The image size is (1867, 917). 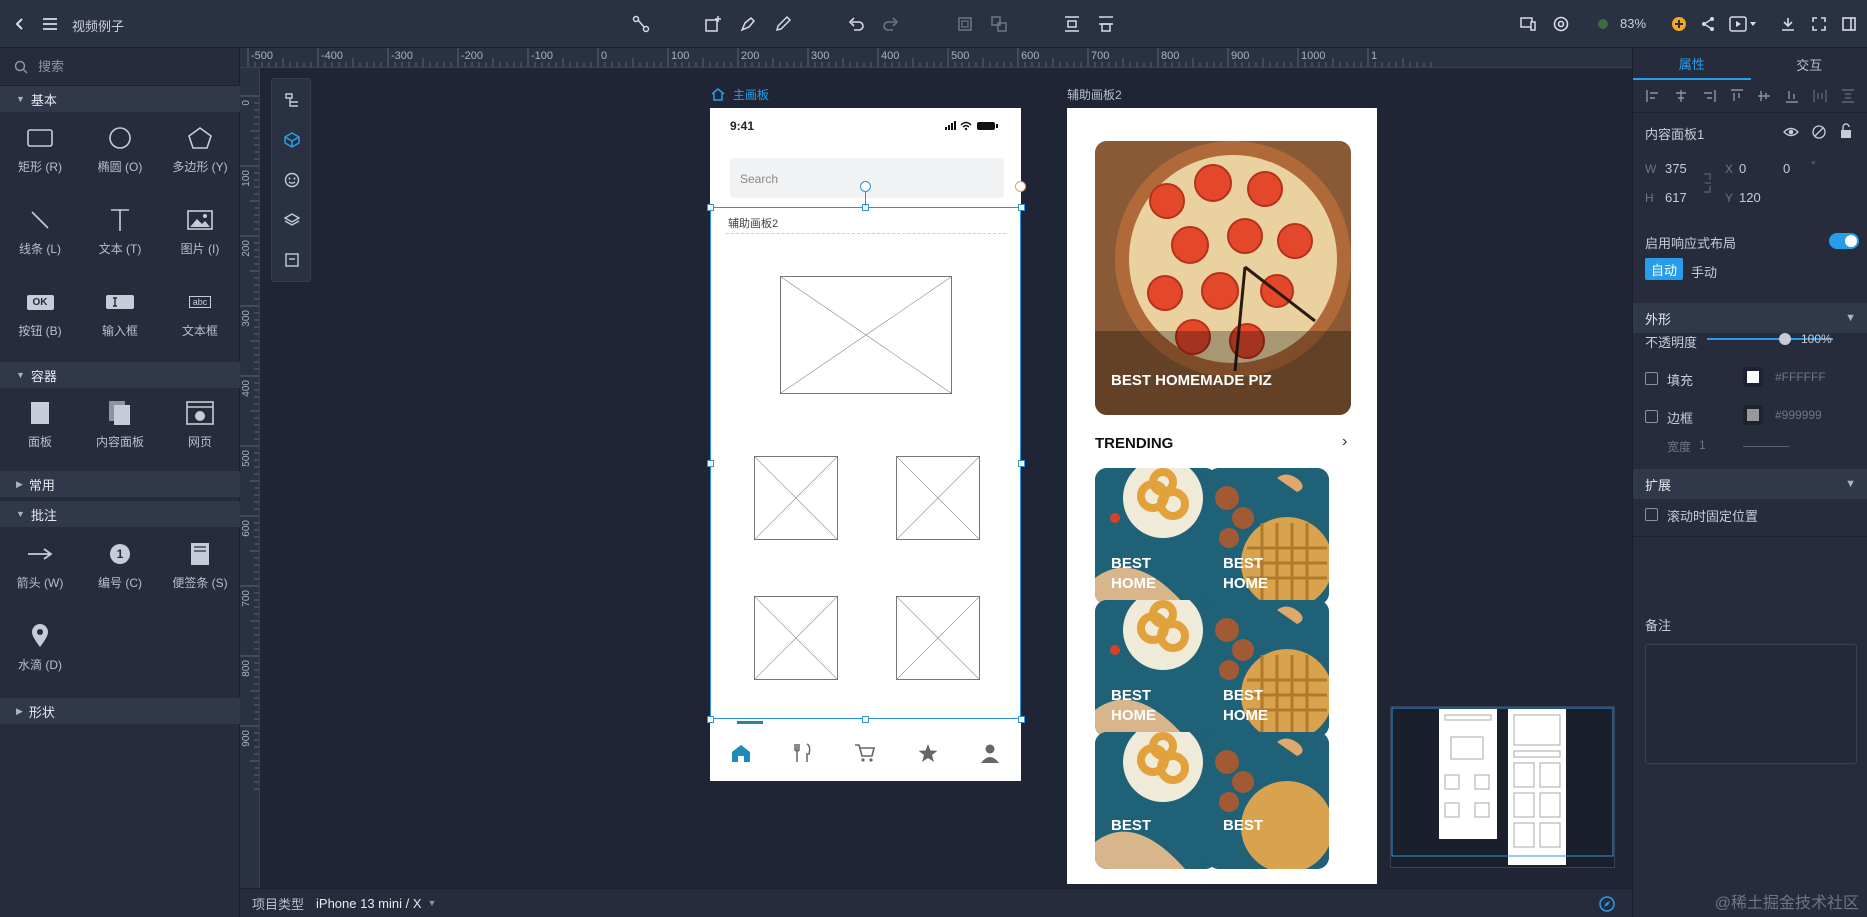 What do you see at coordinates (740, 94) in the screenshot?
I see `main-board-label: 主画板` at bounding box center [740, 94].